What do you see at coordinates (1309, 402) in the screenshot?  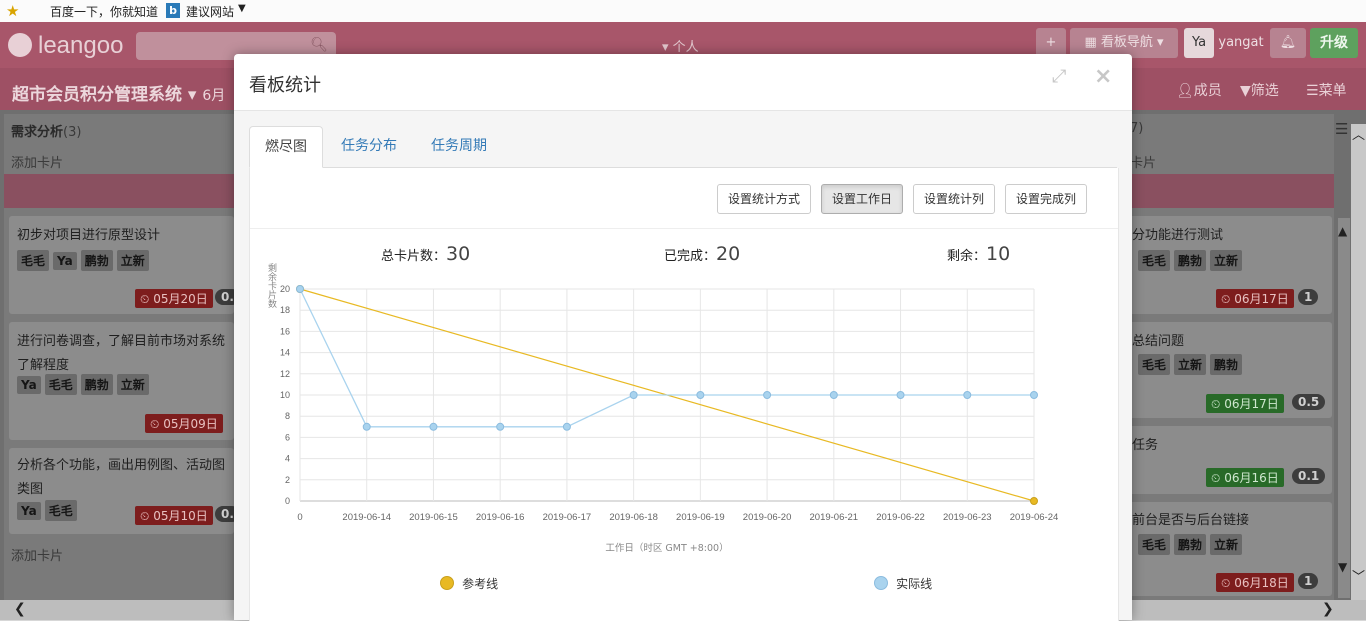 I see `estimate-badge: 0.5` at bounding box center [1309, 402].